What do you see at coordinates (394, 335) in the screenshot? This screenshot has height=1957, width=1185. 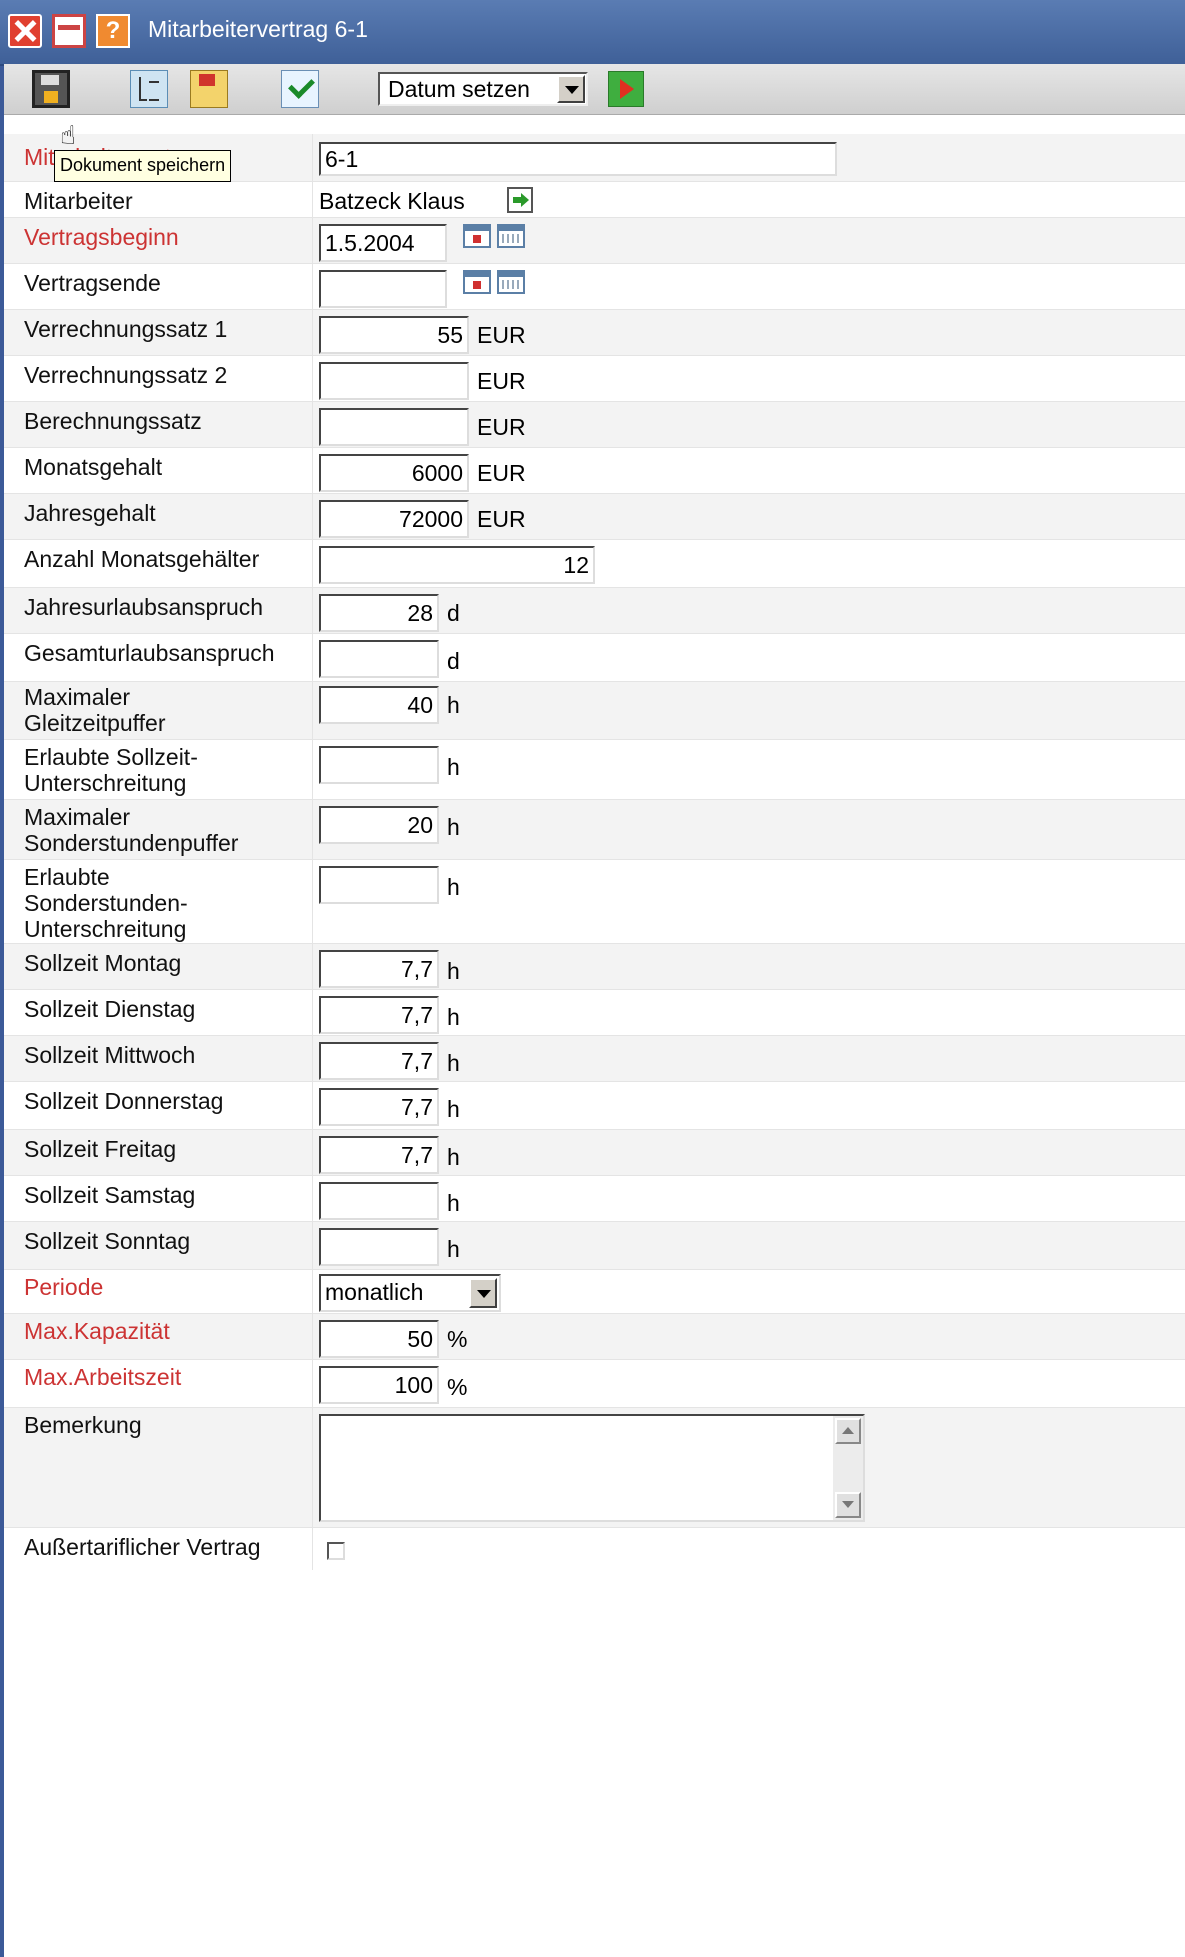 I see `verrechnungssatz-1-input` at bounding box center [394, 335].